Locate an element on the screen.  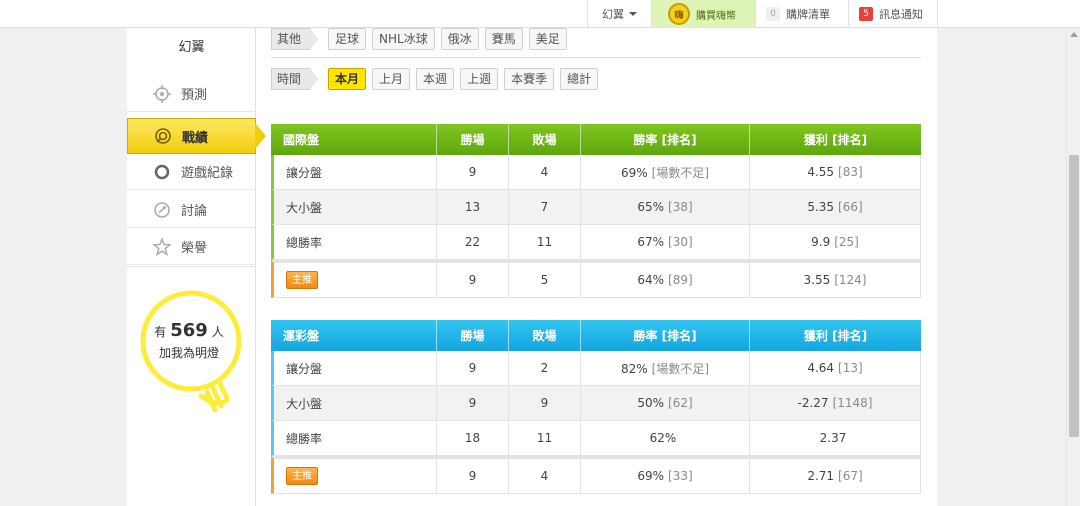
column-header: 獲利 [排名] is located at coordinates (835, 139).